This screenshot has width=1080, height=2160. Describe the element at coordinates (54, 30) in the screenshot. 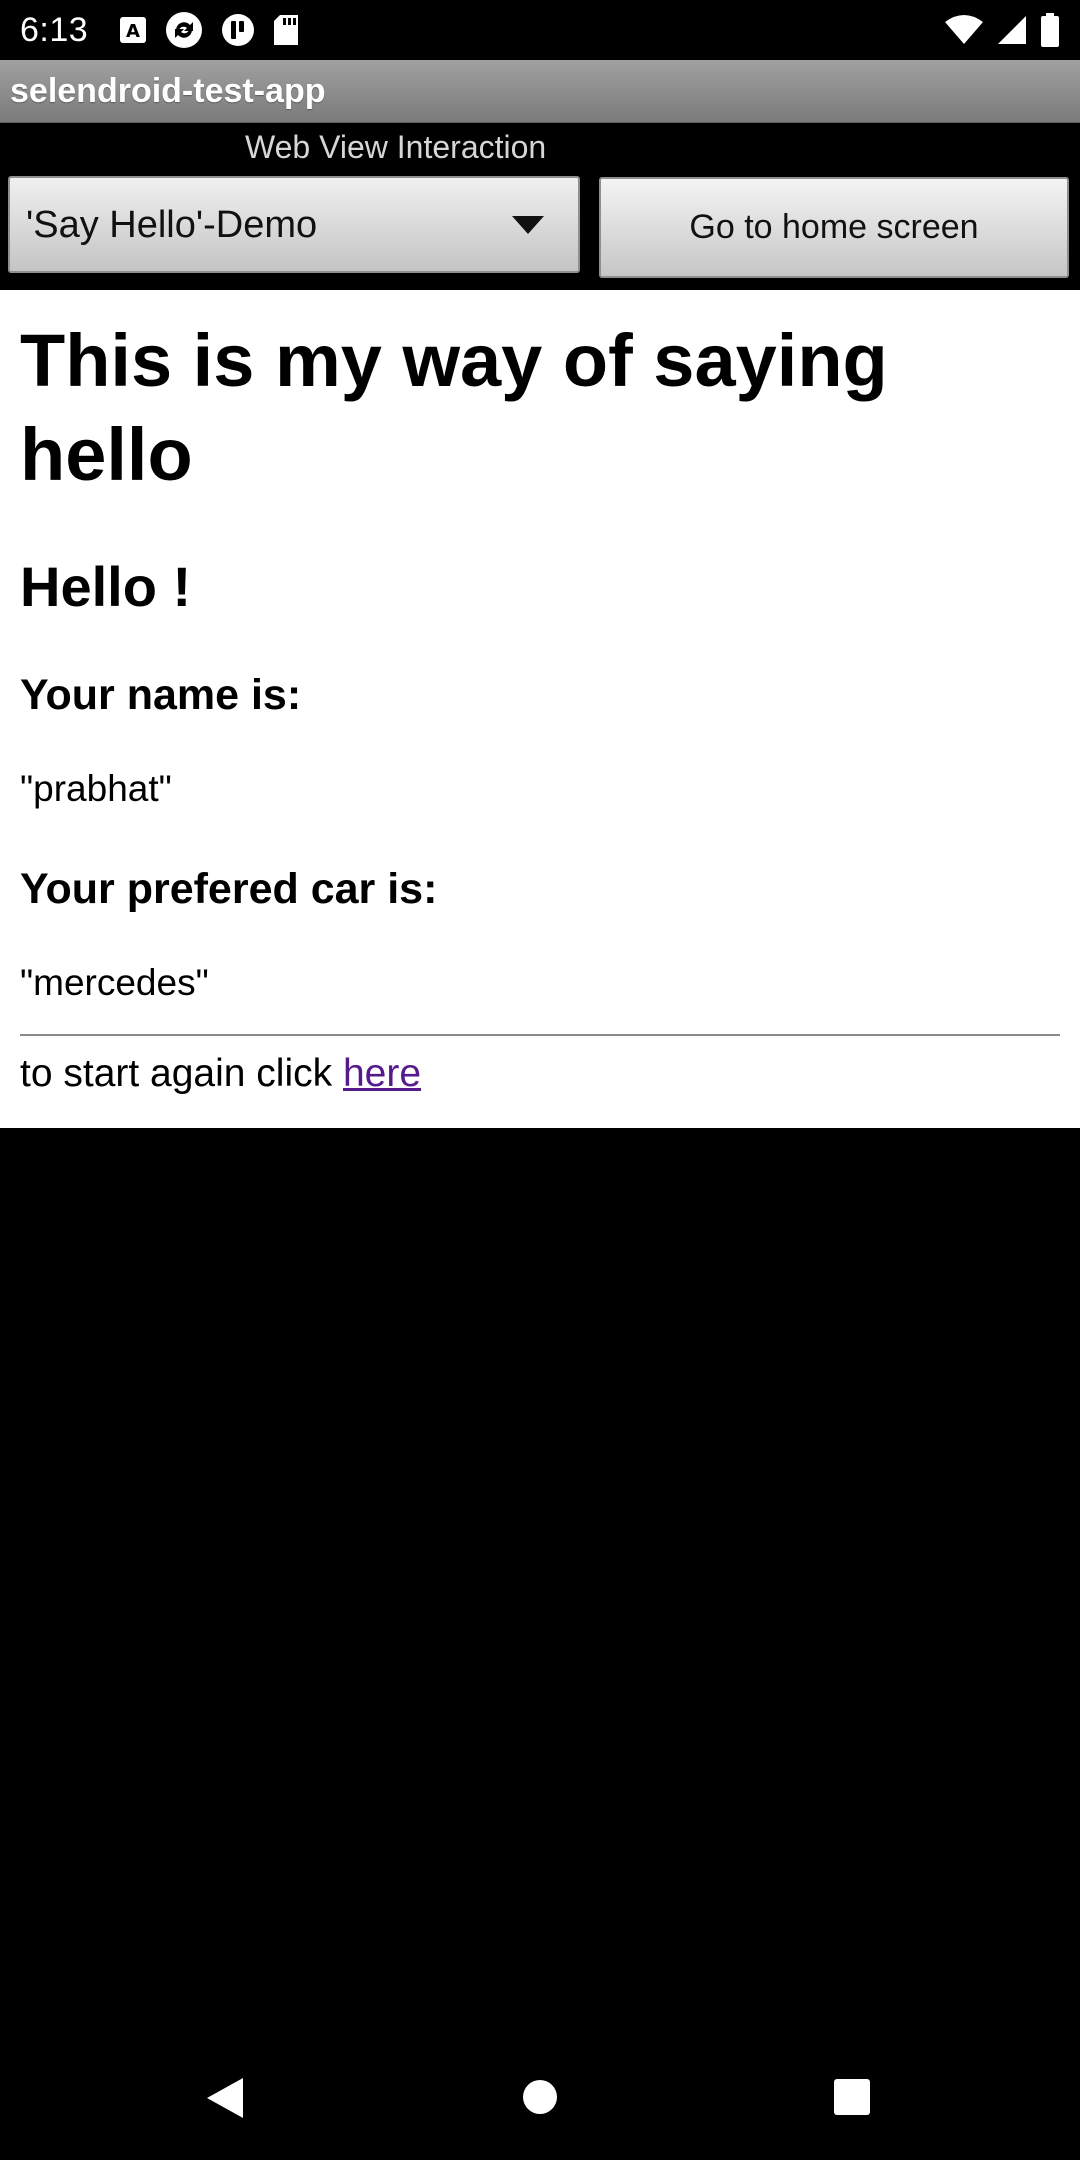

I see `status-time: 6:13` at that location.